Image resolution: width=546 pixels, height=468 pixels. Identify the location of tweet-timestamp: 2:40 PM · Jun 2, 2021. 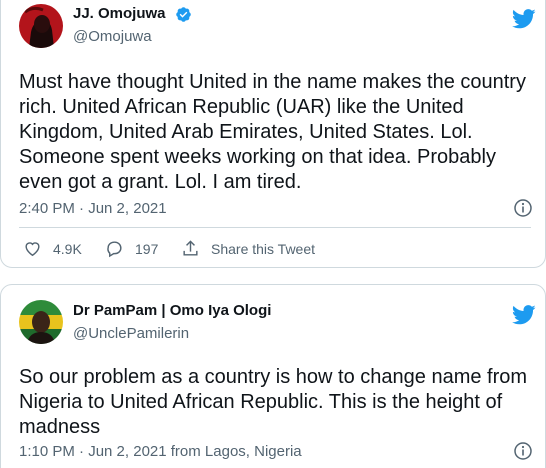
(93, 208).